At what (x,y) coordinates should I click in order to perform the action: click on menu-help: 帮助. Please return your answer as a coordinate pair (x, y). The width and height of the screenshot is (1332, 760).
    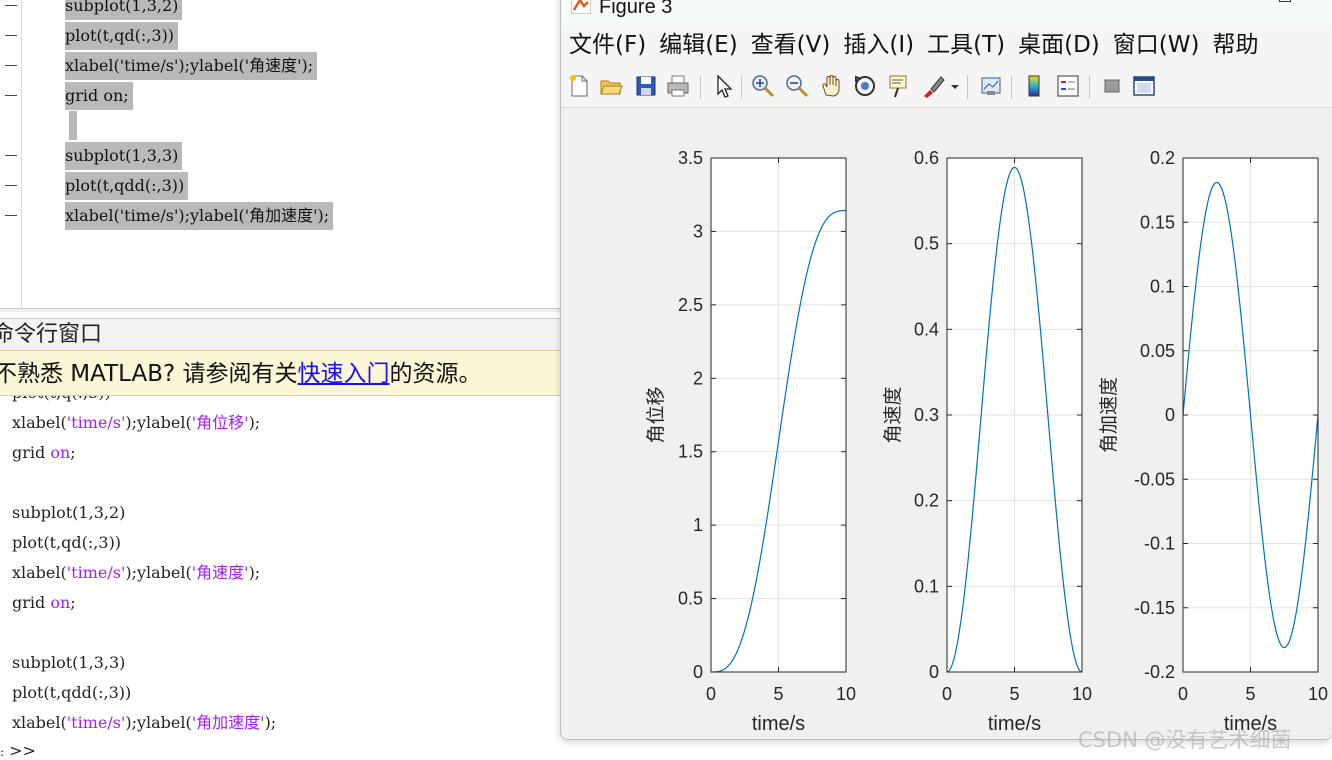
    Looking at the image, I should click on (1233, 45).